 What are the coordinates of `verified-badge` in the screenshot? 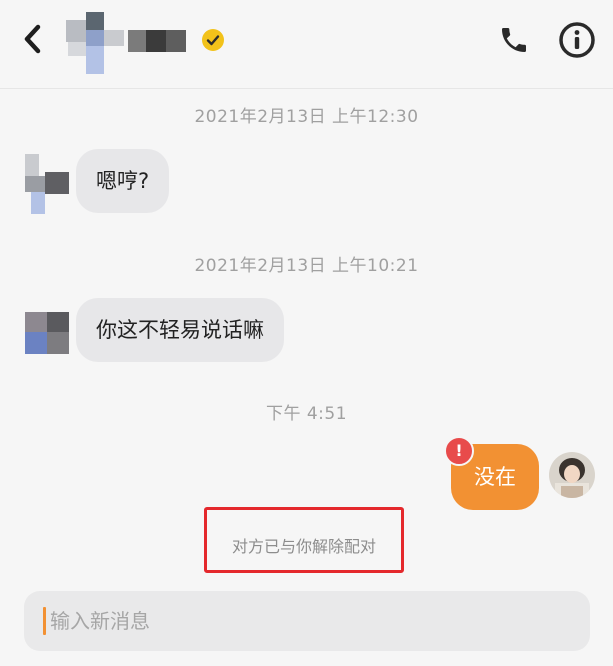 It's located at (213, 40).